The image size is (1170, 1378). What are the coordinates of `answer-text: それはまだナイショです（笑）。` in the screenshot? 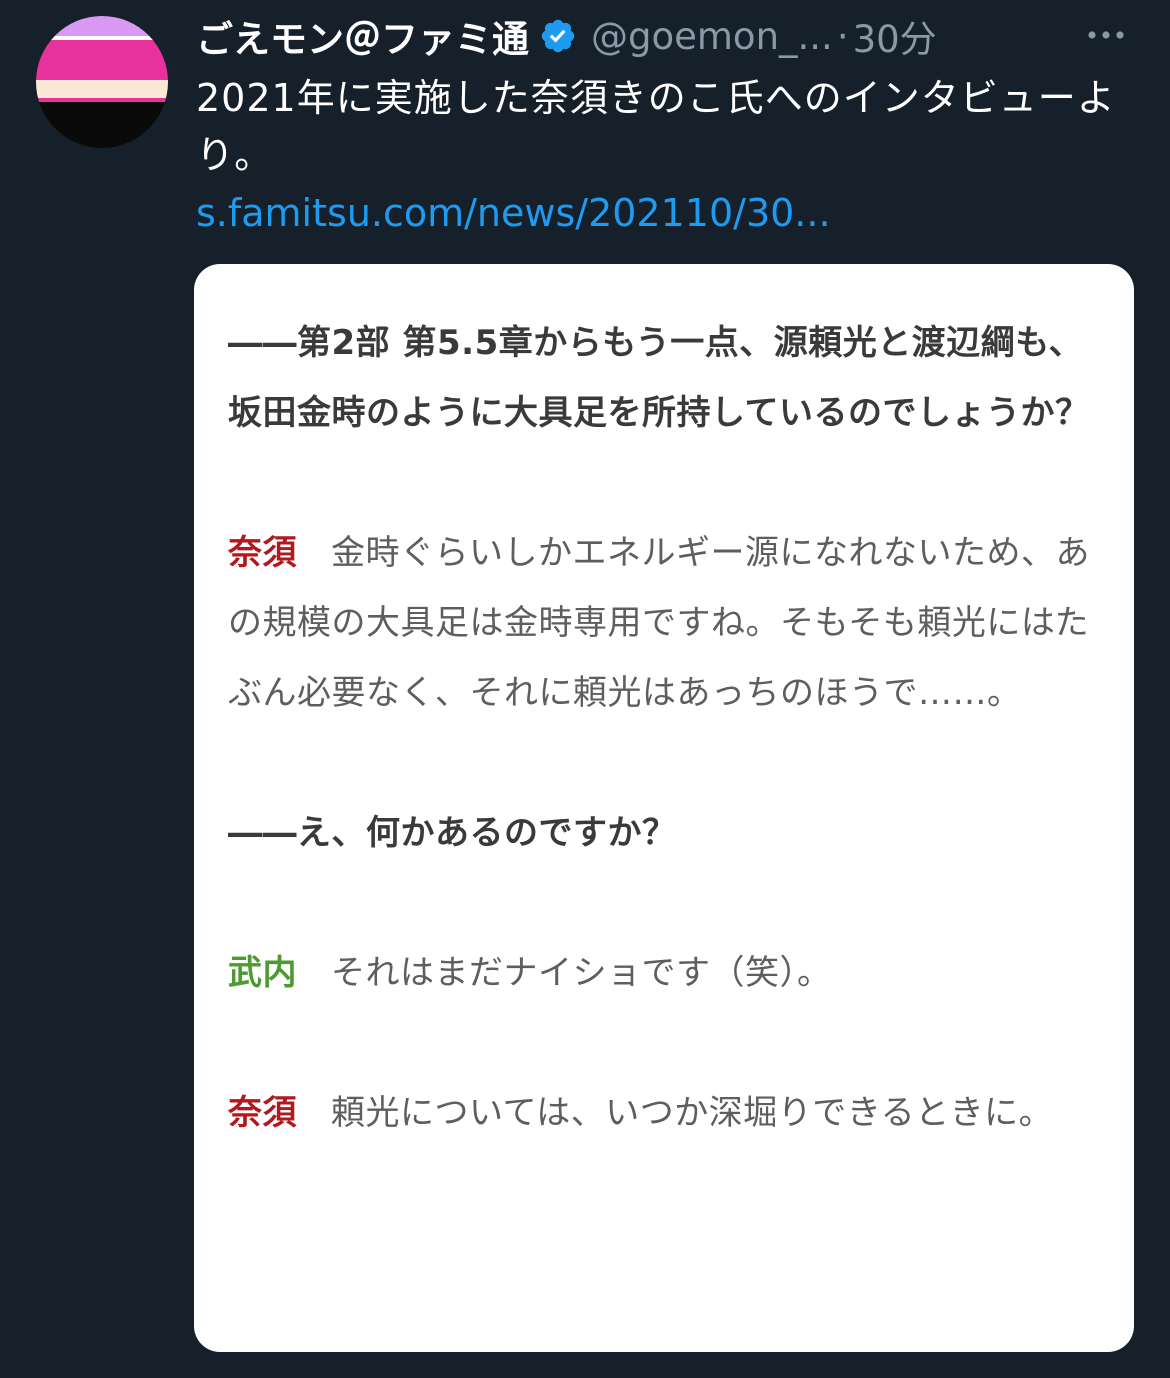 It's located at (581, 973).